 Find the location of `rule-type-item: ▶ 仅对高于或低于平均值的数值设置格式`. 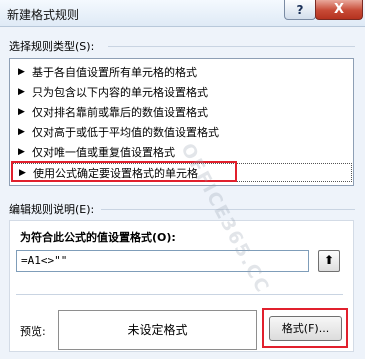

rule-type-item: ▶ 仅对高于或低于平均值的数值设置格式 is located at coordinates (181, 132).